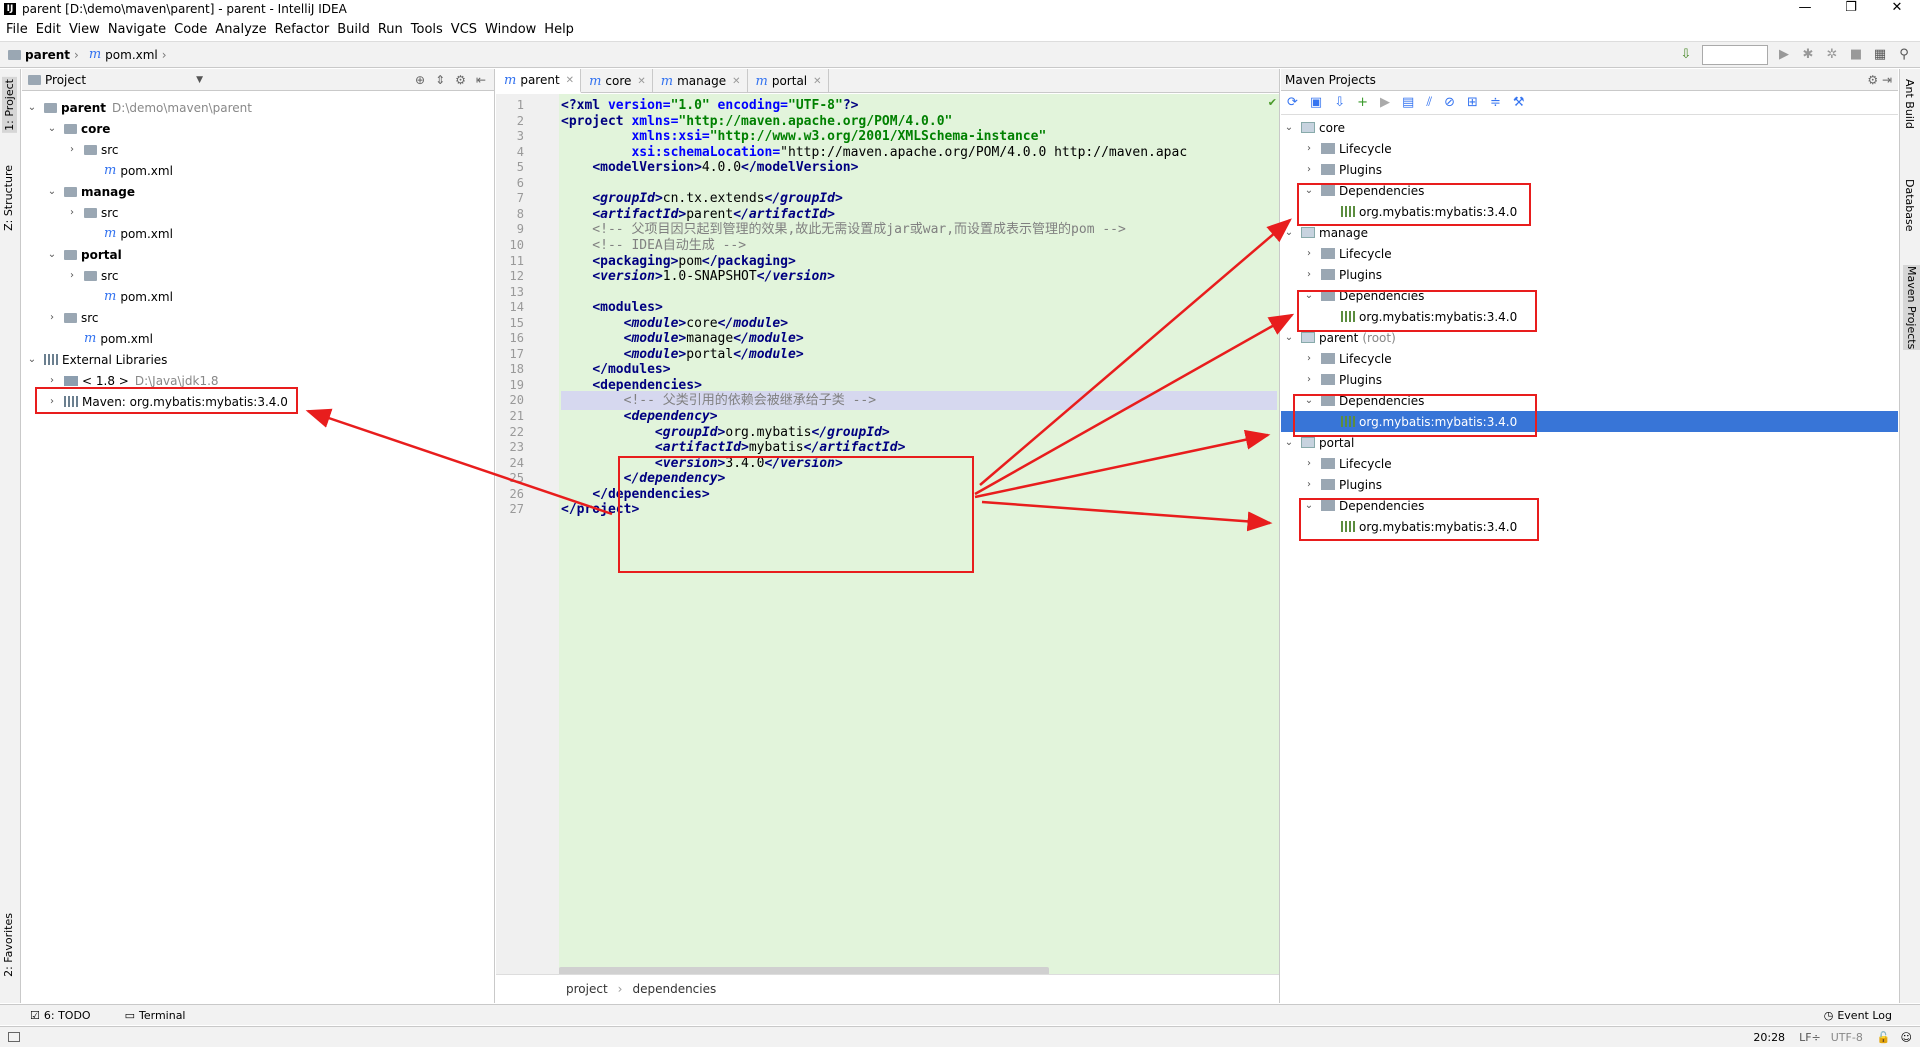  I want to click on hide-icon: ⇤, so click(481, 80).